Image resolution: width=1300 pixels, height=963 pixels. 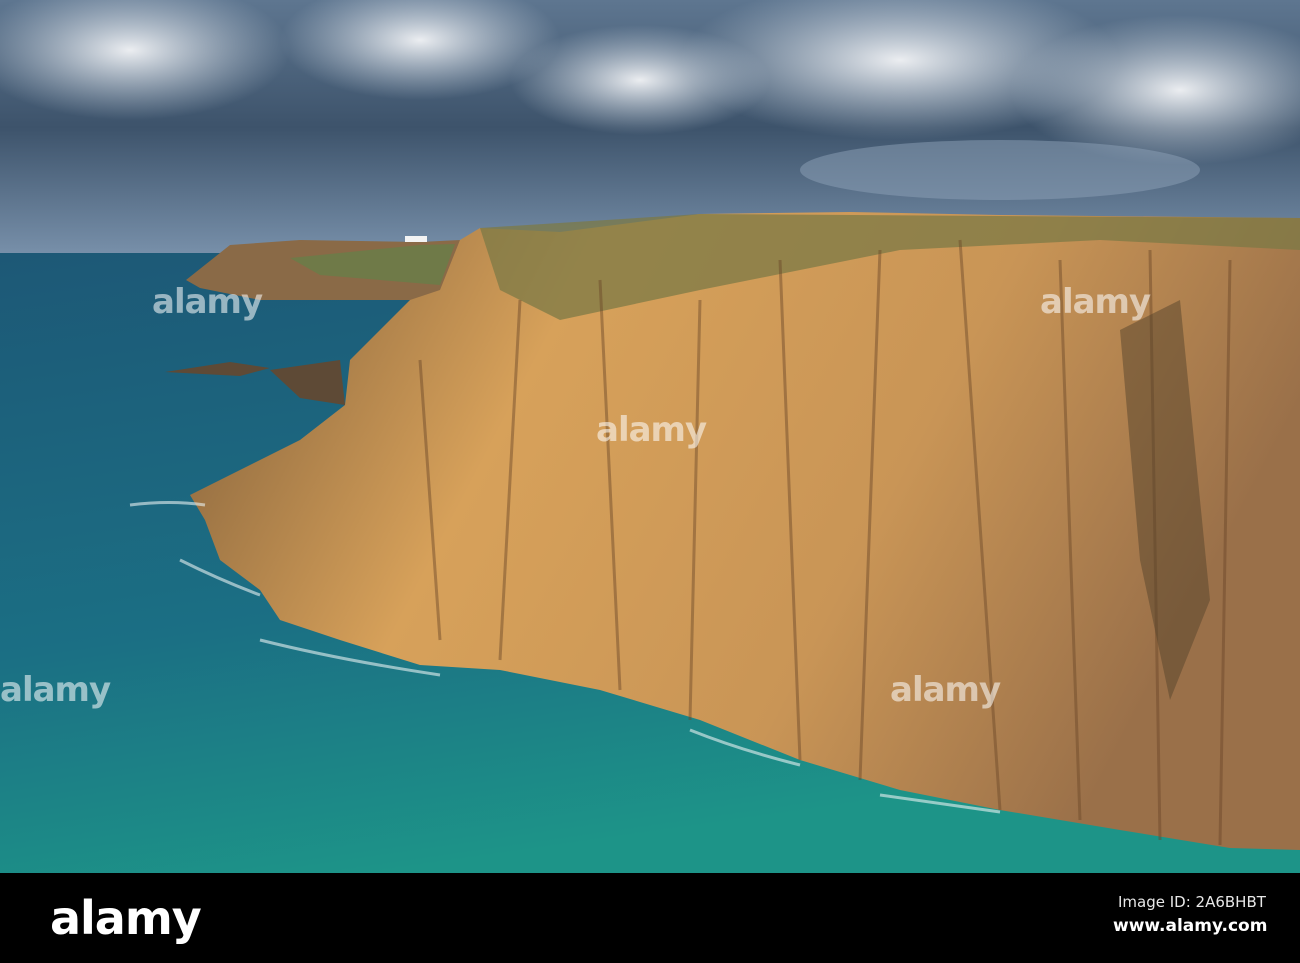 I want to click on white-building, so click(x=416, y=239).